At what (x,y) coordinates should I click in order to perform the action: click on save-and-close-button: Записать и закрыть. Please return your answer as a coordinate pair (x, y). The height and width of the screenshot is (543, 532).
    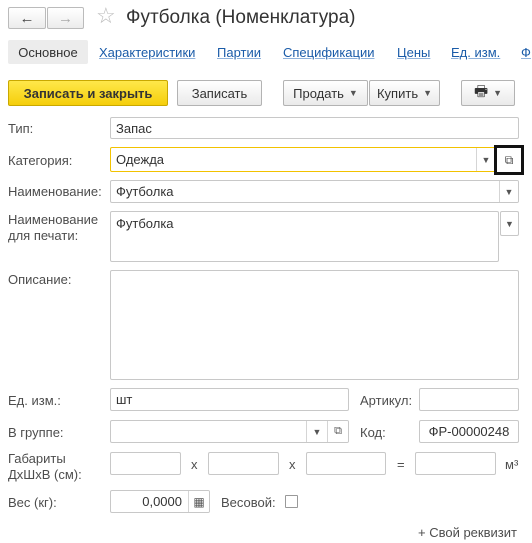
    Looking at the image, I should click on (88, 93).